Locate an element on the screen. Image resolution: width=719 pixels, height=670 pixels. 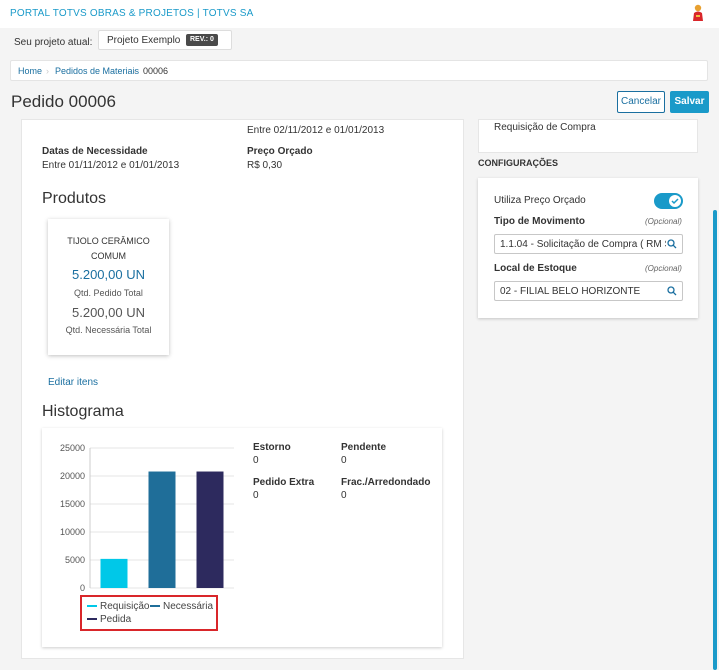
stat-estorno-label: Estorno is located at coordinates (272, 447).